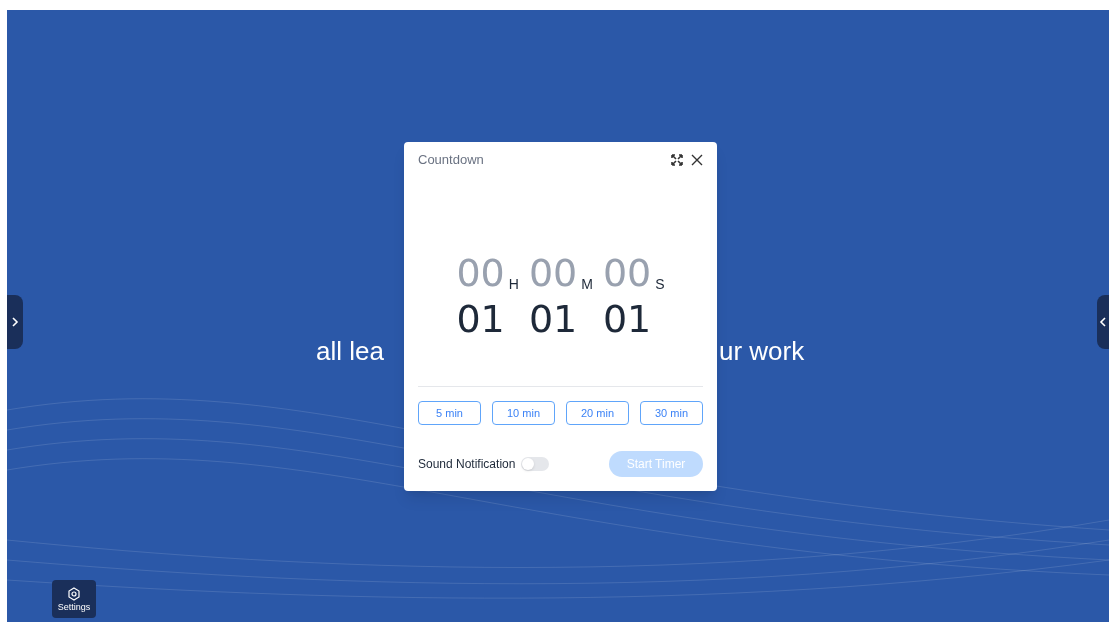  What do you see at coordinates (597, 413) in the screenshot?
I see `preset-button: 20 min` at bounding box center [597, 413].